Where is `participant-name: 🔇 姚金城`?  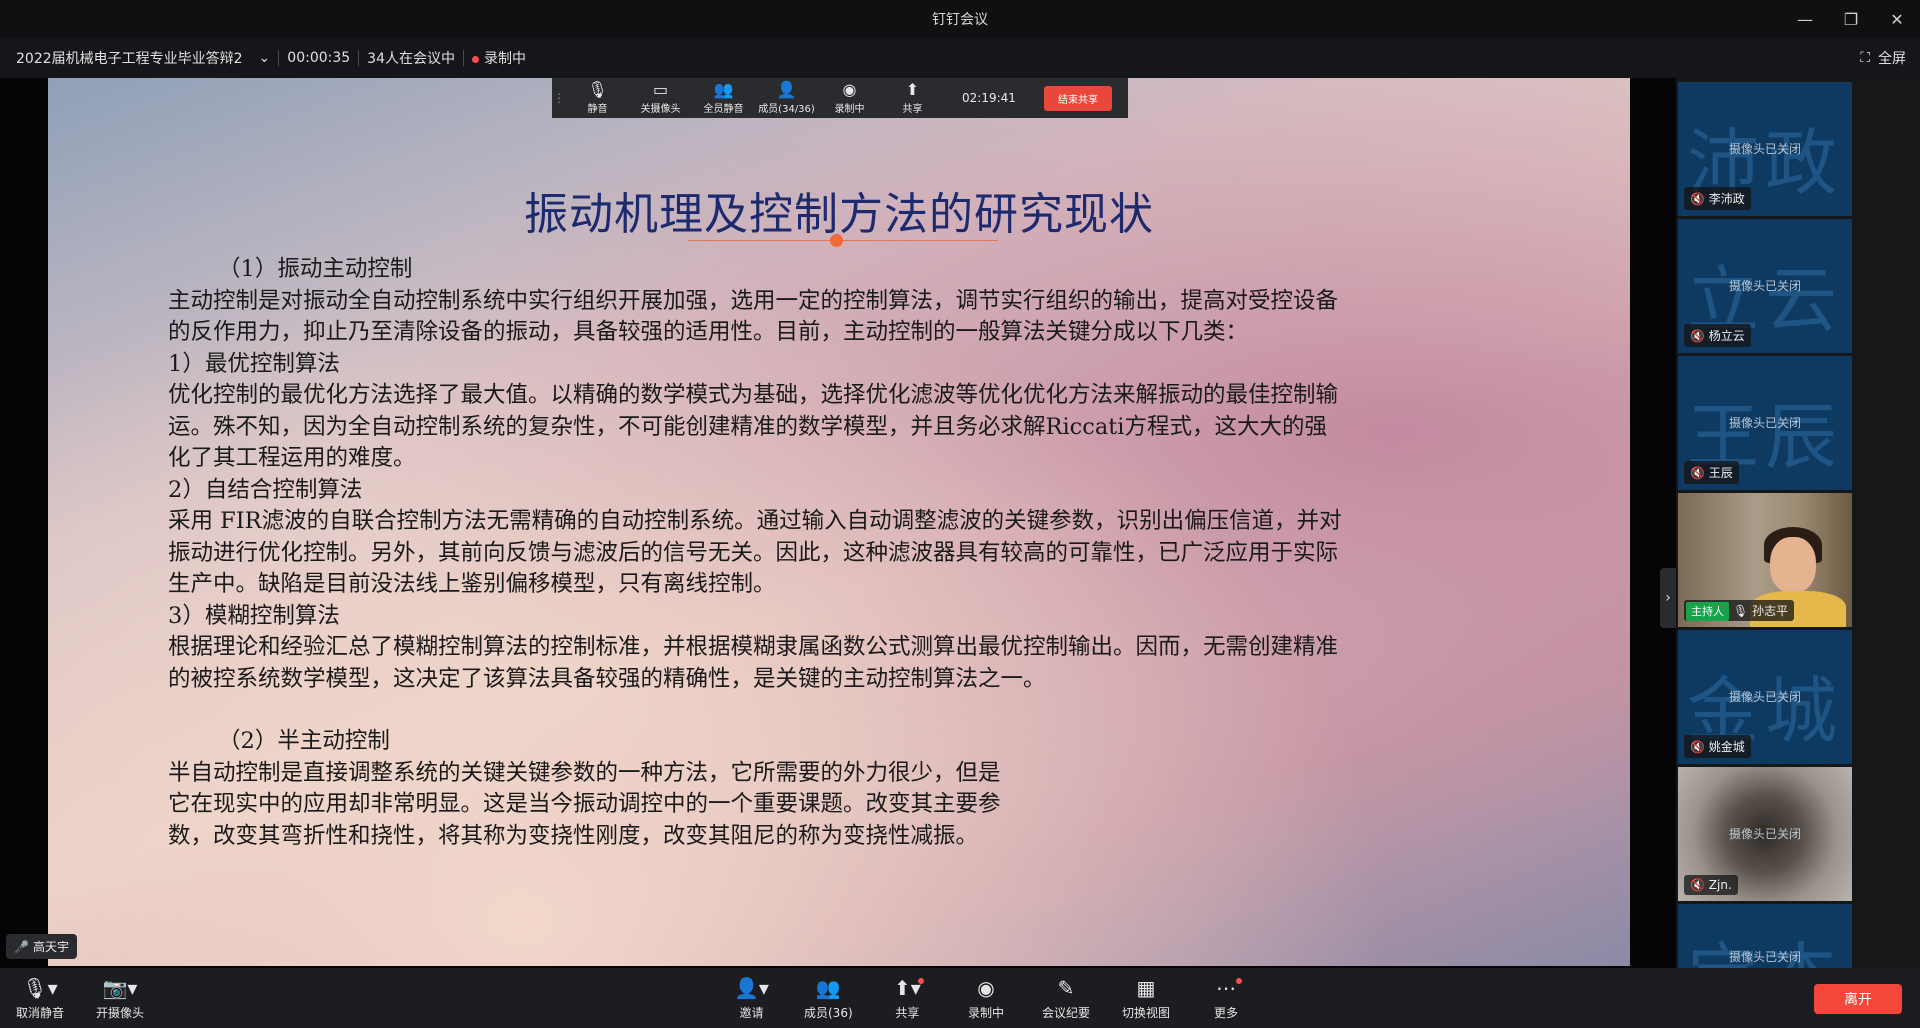 participant-name: 🔇 姚金城 is located at coordinates (1717, 746).